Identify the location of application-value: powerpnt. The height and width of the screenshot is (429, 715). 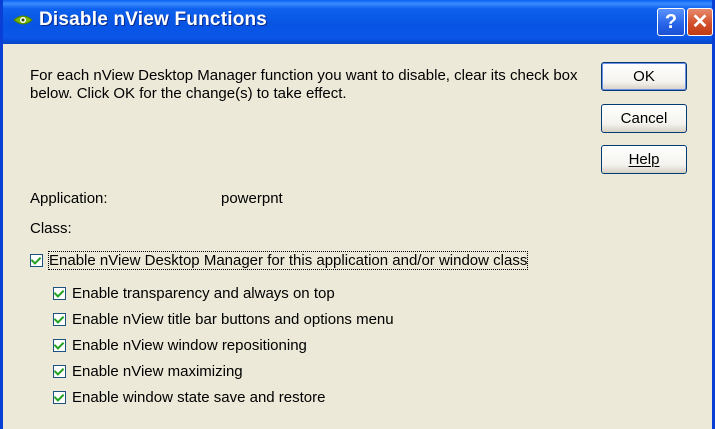
(252, 198).